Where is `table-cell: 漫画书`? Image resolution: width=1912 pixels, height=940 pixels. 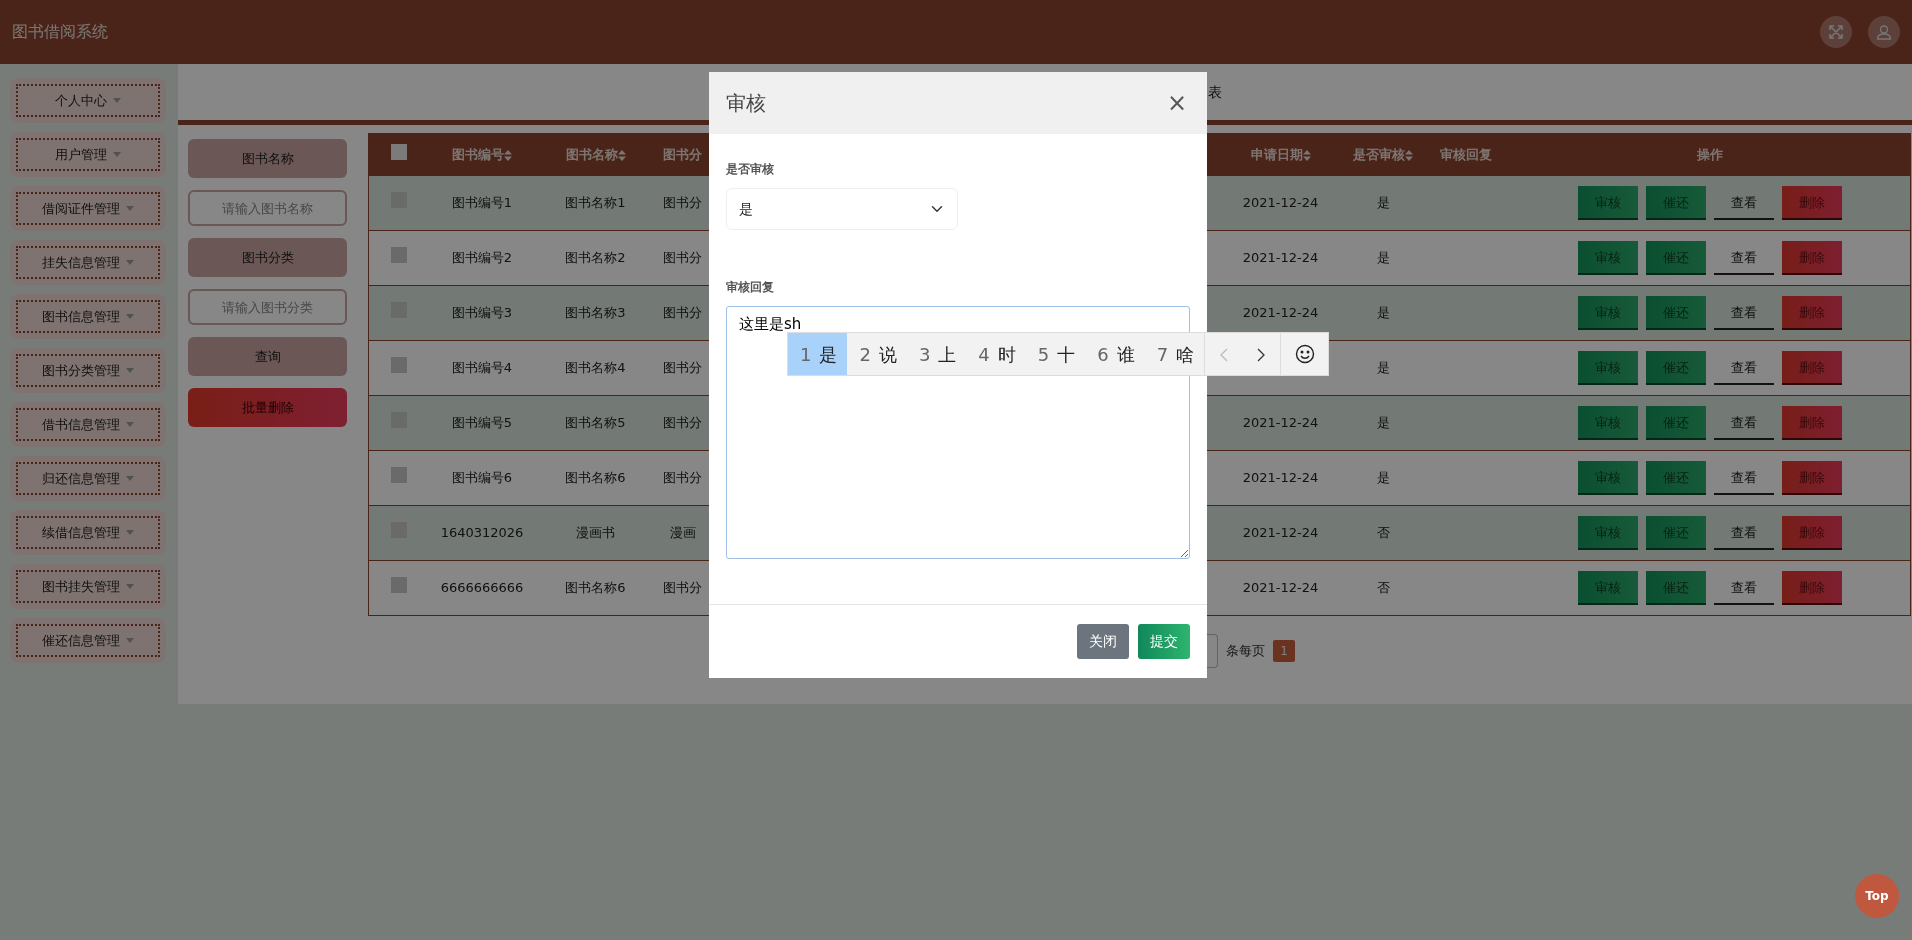
table-cell: 漫画书 is located at coordinates (595, 533).